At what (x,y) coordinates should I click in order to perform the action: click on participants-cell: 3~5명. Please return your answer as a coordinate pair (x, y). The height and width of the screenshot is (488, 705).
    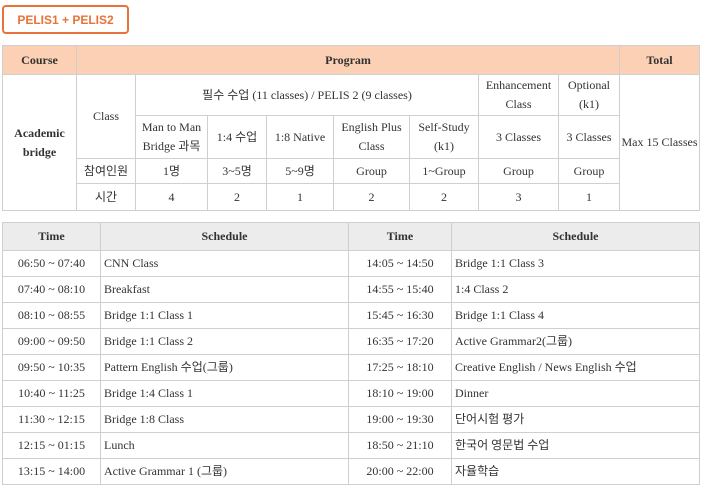
    Looking at the image, I should click on (237, 171).